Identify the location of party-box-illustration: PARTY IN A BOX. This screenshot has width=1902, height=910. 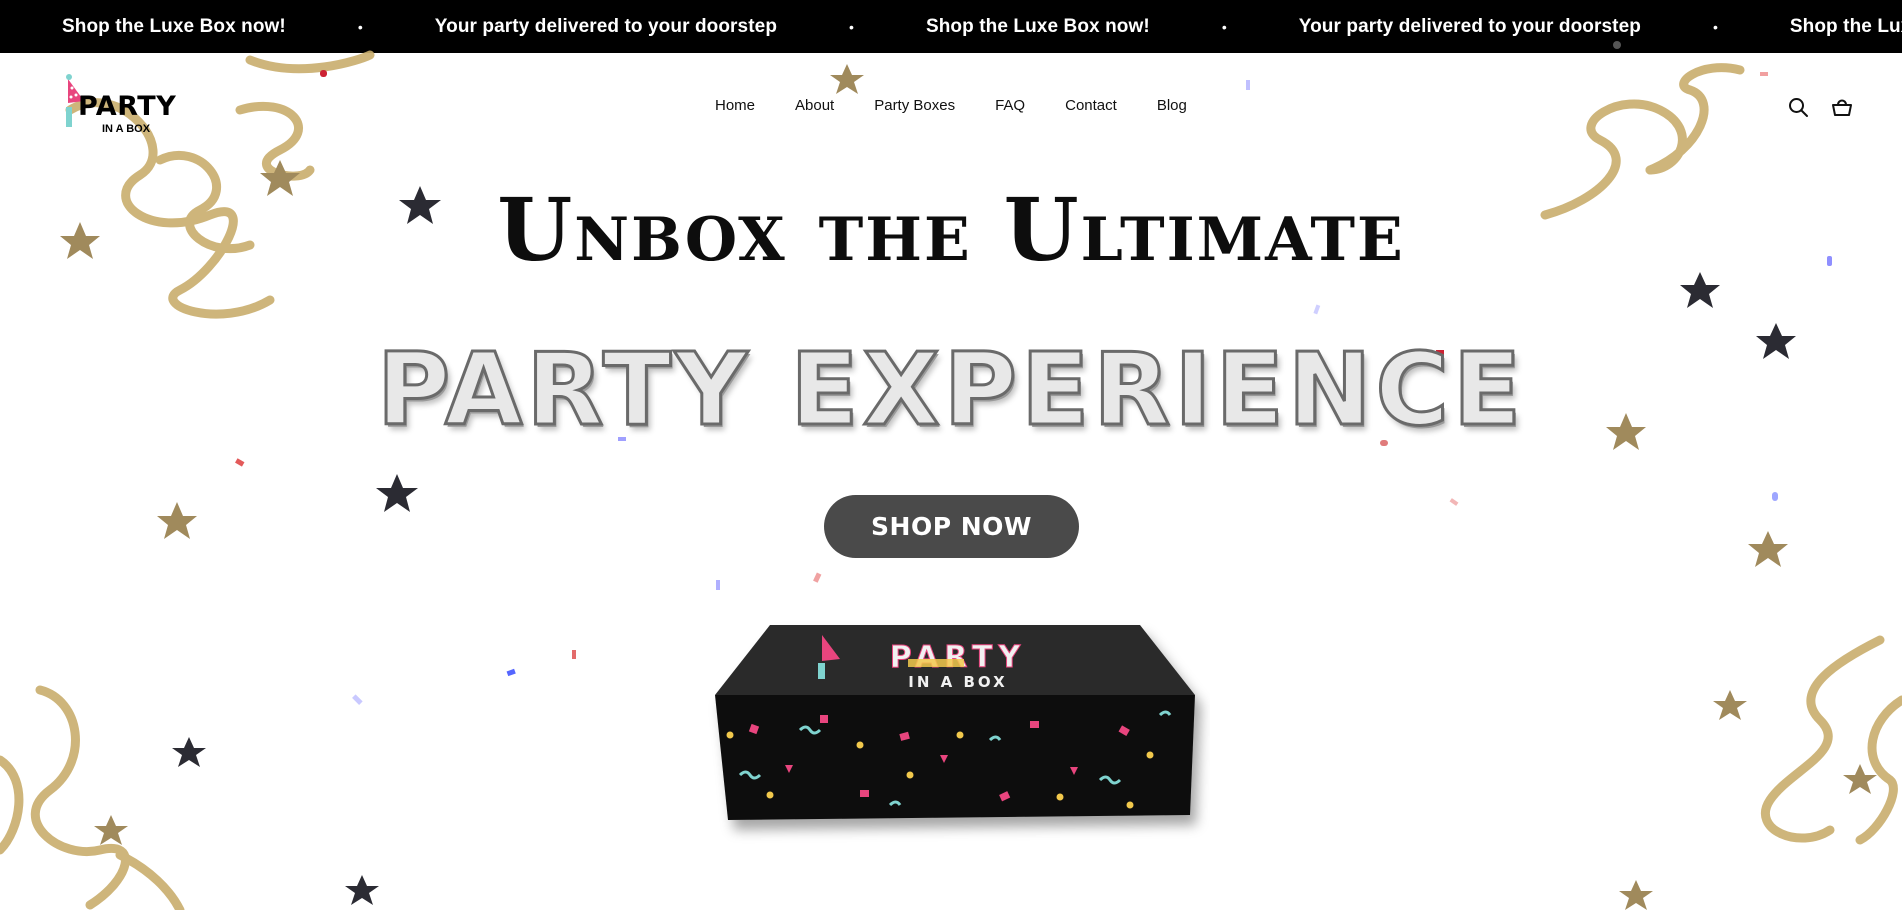
(955, 722).